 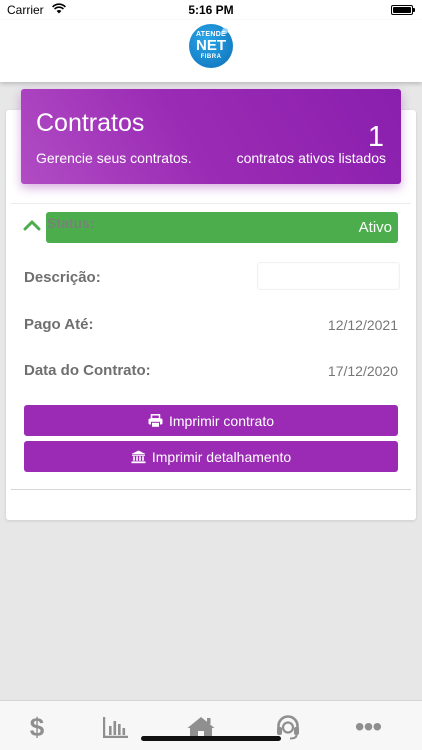 What do you see at coordinates (222, 227) in the screenshot?
I see `status-badge` at bounding box center [222, 227].